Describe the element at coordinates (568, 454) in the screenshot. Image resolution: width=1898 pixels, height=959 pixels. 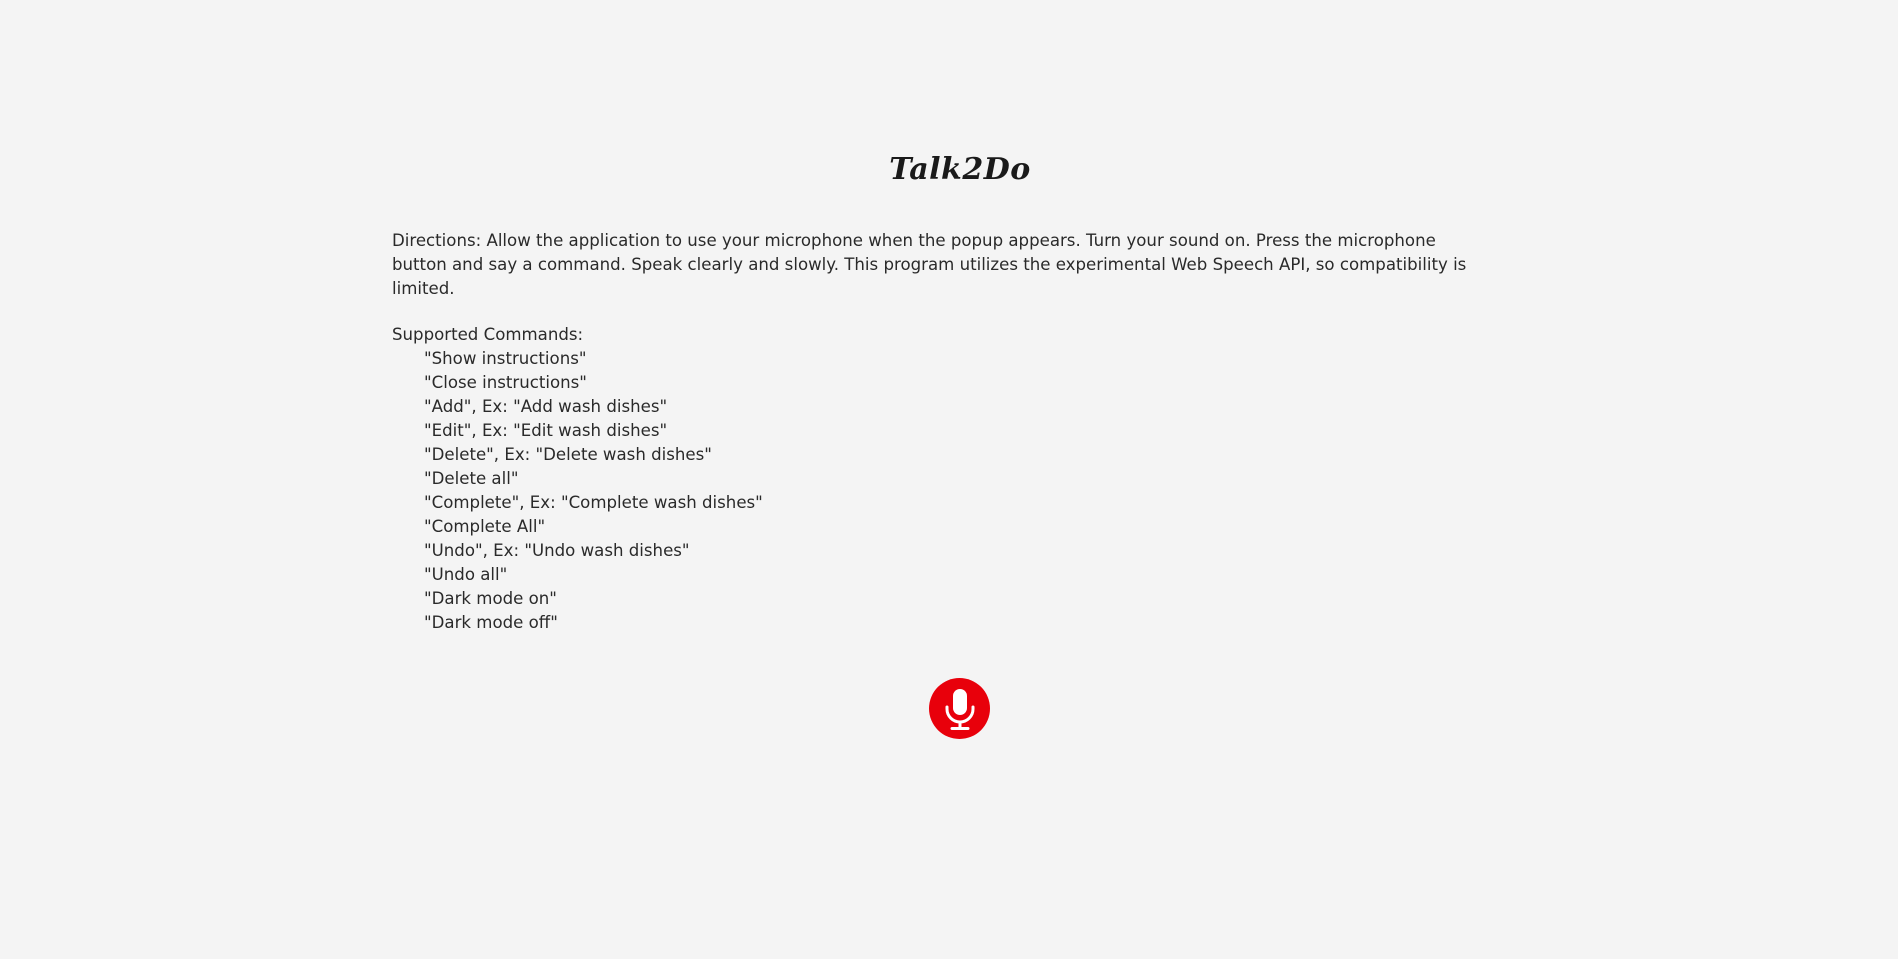
I see `command-item: "Delete", Ex: "Delete wash dishes"` at that location.